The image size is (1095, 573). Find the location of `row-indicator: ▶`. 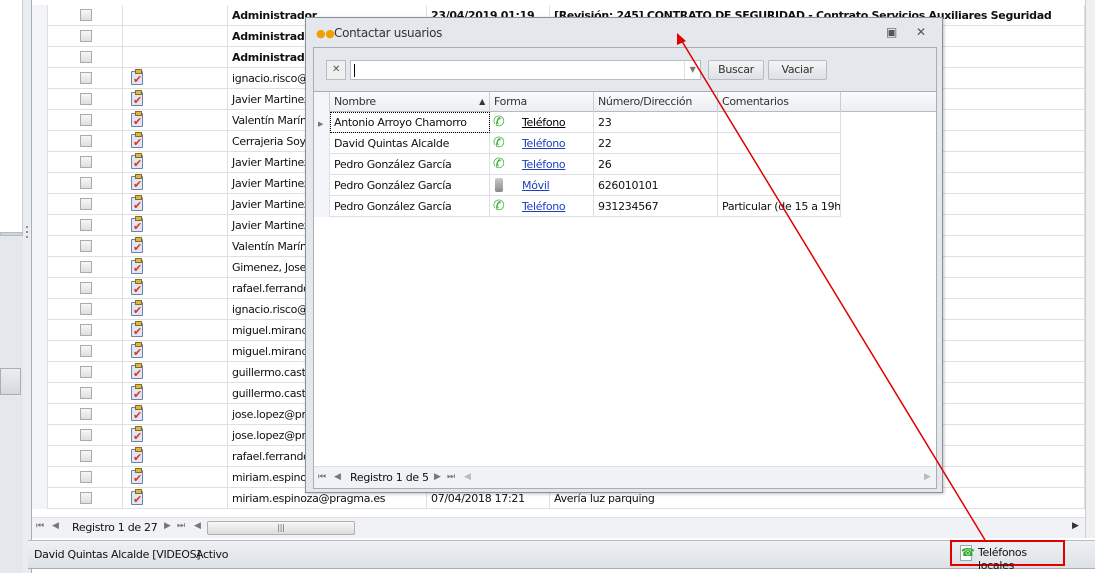

row-indicator: ▶ is located at coordinates (322, 122).